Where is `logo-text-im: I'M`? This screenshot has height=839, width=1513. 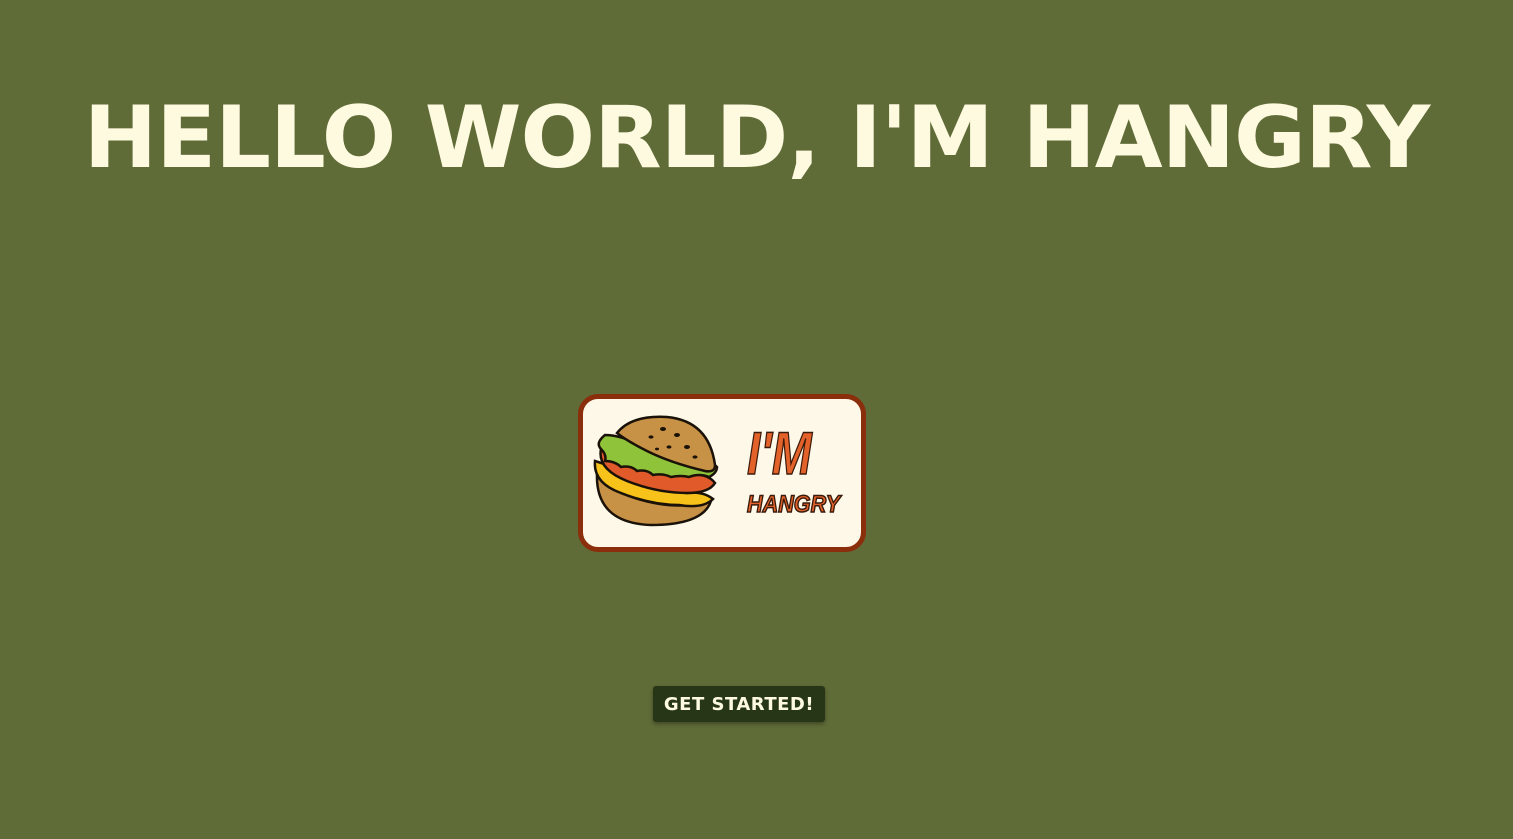 logo-text-im: I'M is located at coordinates (779, 454).